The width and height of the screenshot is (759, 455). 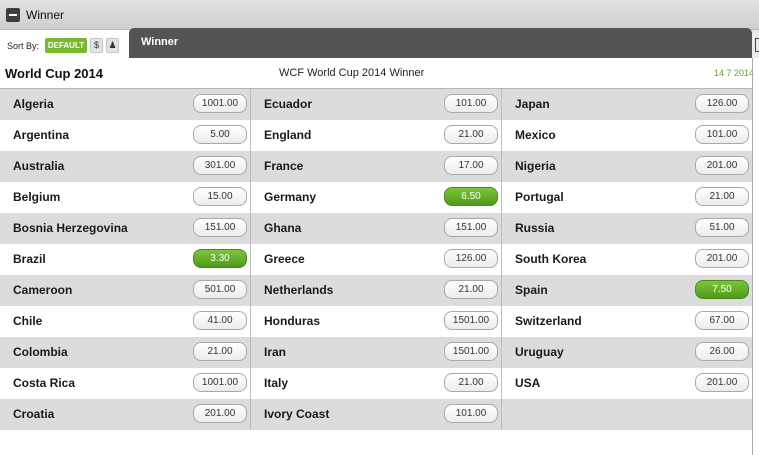 What do you see at coordinates (39, 166) in the screenshot?
I see `team-name: Australia` at bounding box center [39, 166].